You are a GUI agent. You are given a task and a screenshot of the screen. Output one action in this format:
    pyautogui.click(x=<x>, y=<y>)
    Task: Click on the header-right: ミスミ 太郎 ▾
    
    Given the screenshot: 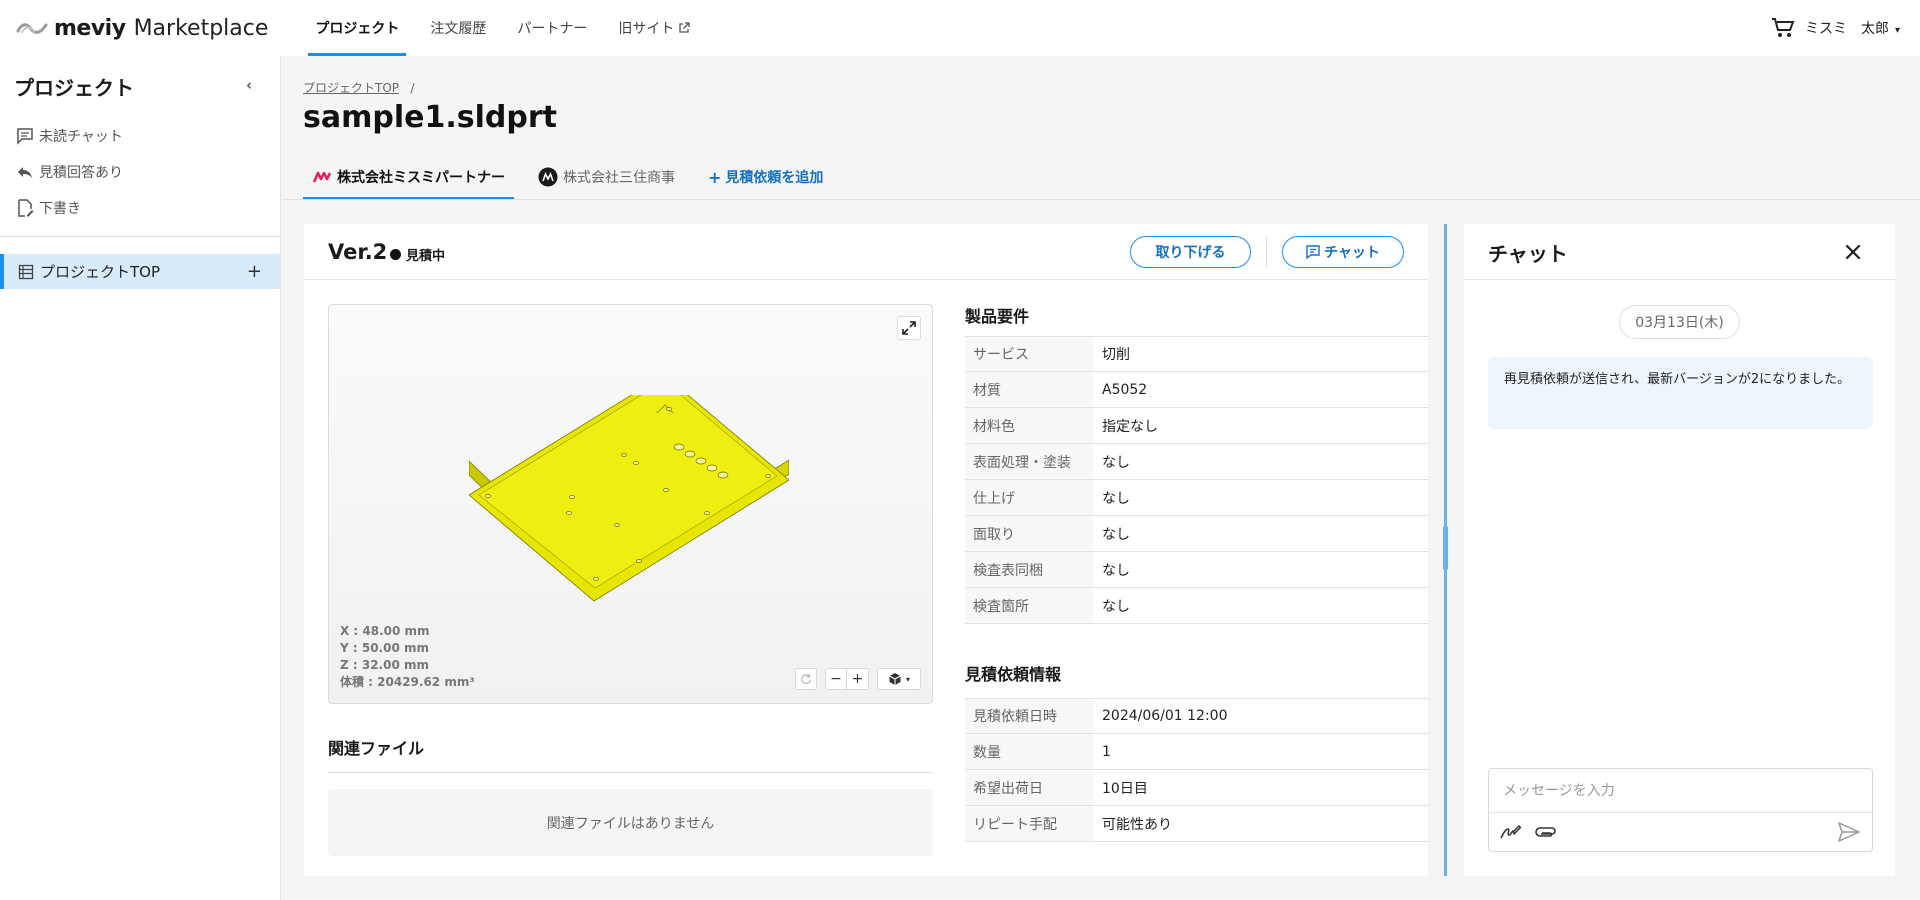 What is the action you would take?
    pyautogui.click(x=1835, y=28)
    